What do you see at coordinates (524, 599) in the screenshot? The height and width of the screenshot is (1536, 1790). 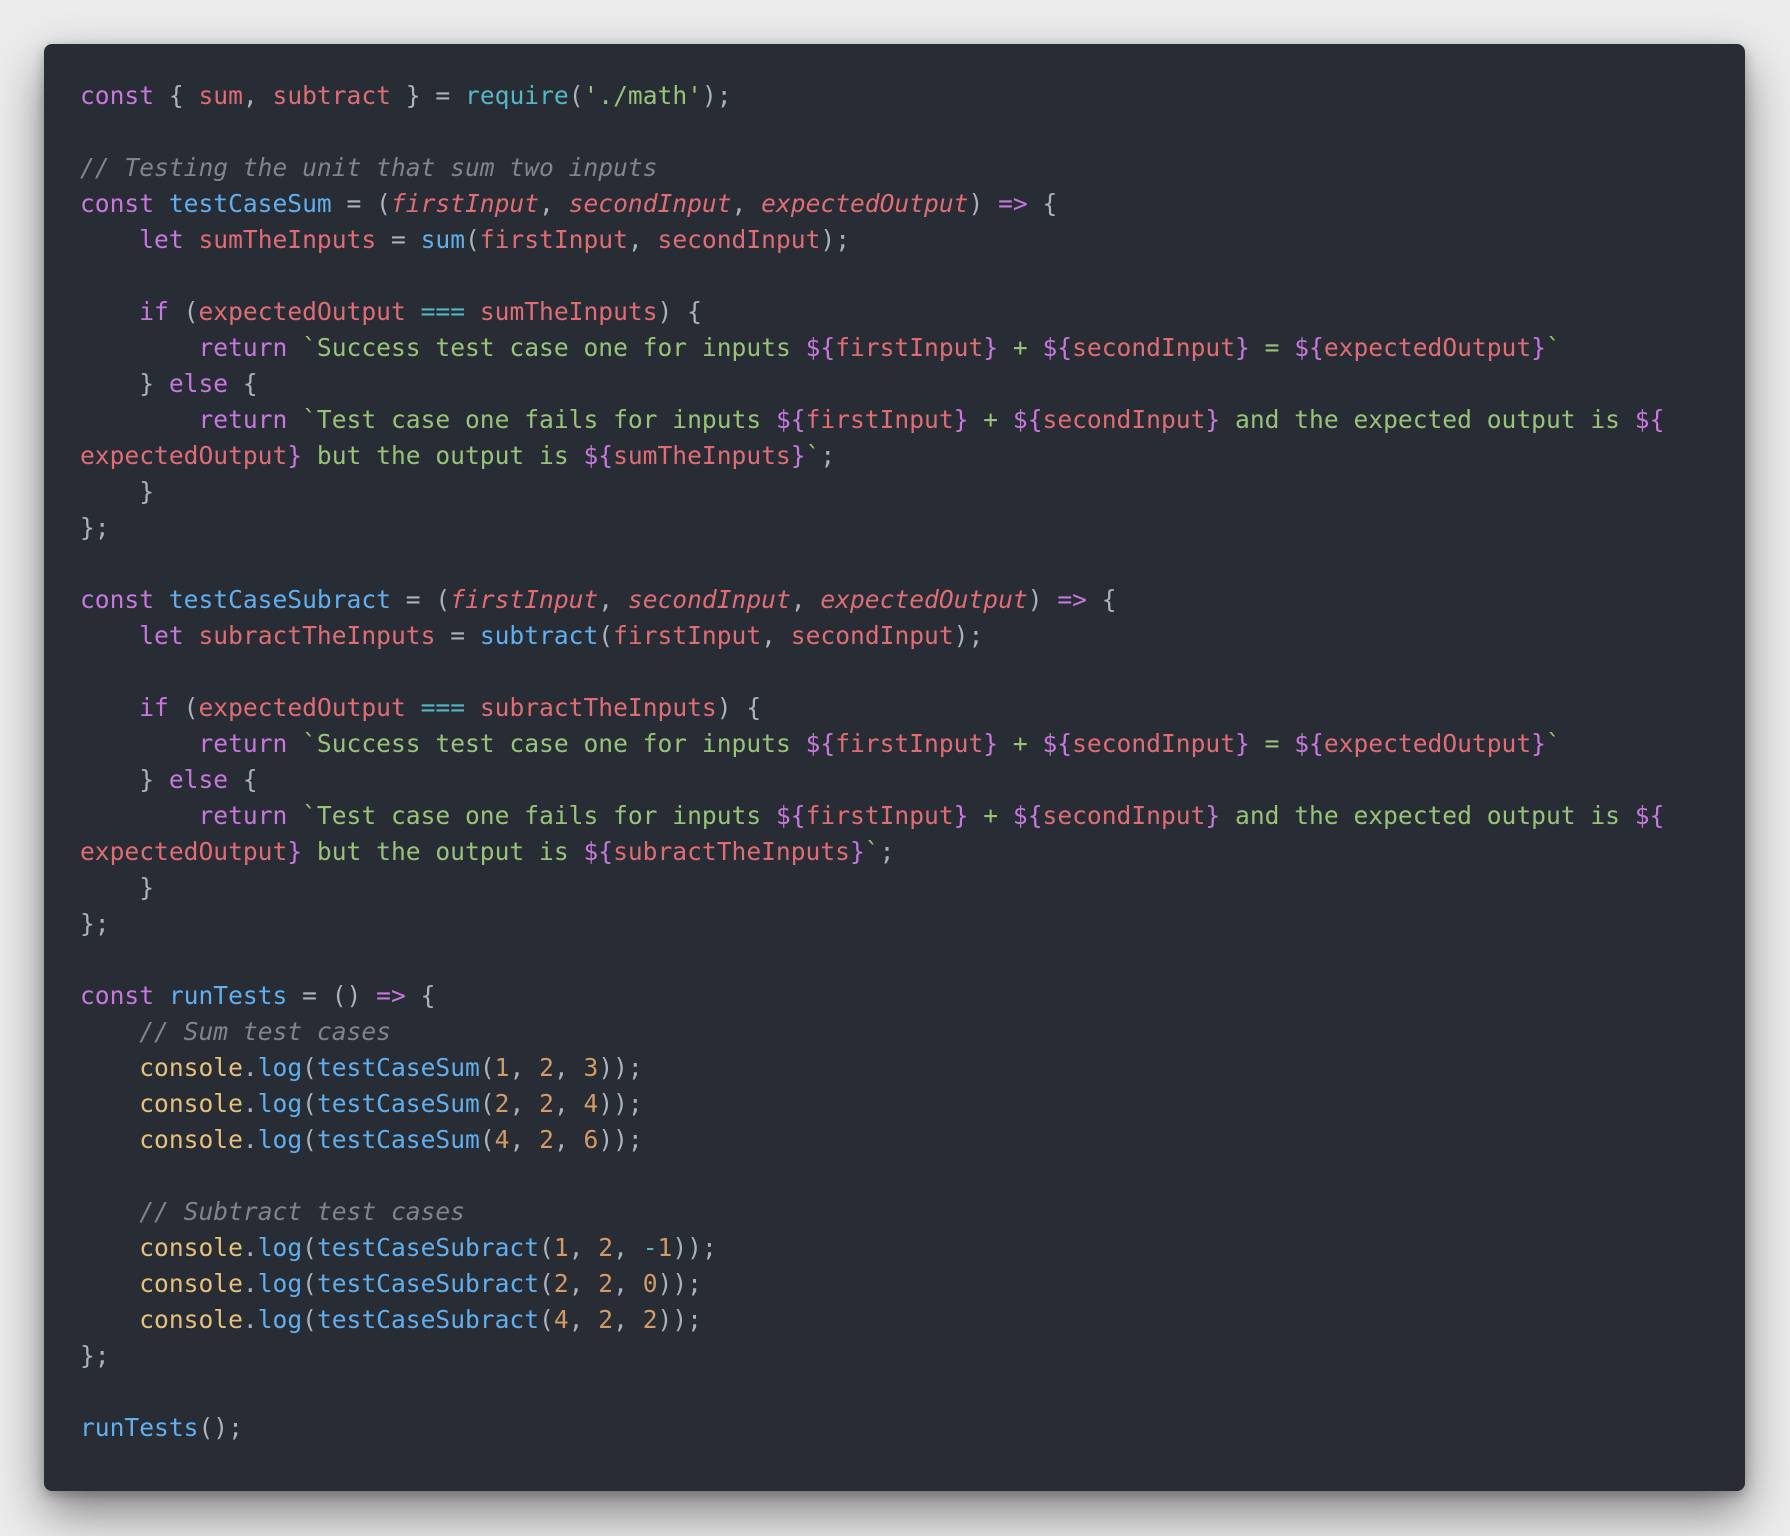 I see `parameter-token: firstInput` at bounding box center [524, 599].